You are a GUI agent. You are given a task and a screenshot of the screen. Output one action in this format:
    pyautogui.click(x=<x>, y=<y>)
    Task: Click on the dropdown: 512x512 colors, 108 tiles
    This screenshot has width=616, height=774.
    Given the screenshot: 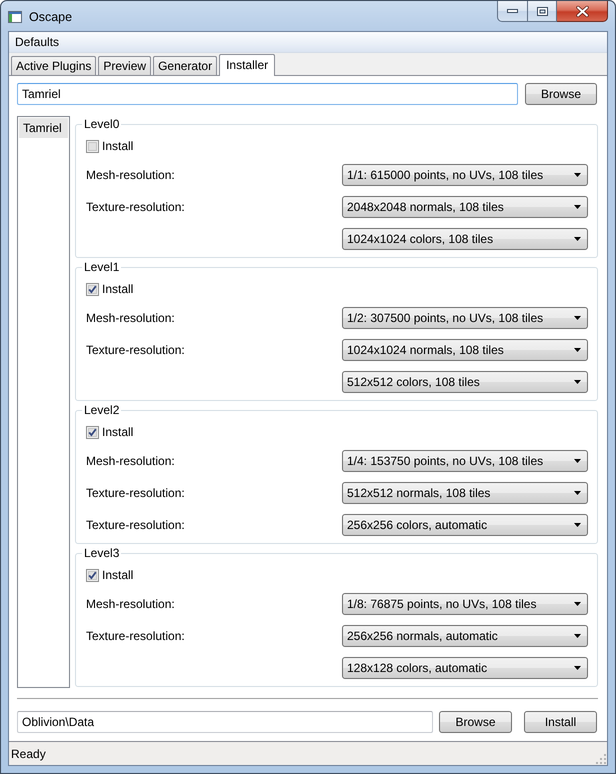 What is the action you would take?
    pyautogui.click(x=465, y=382)
    